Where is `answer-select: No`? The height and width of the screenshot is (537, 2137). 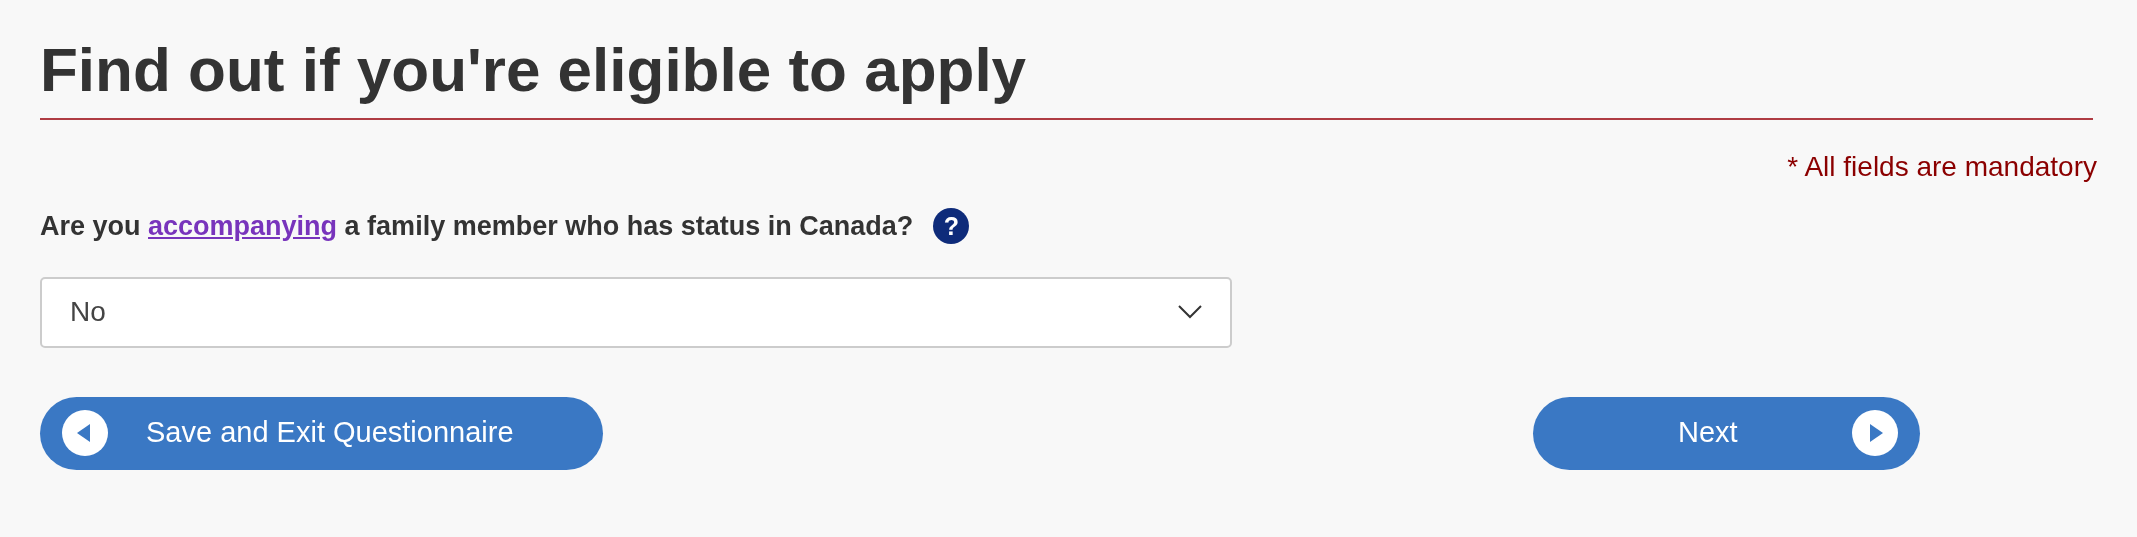
answer-select: No is located at coordinates (636, 312).